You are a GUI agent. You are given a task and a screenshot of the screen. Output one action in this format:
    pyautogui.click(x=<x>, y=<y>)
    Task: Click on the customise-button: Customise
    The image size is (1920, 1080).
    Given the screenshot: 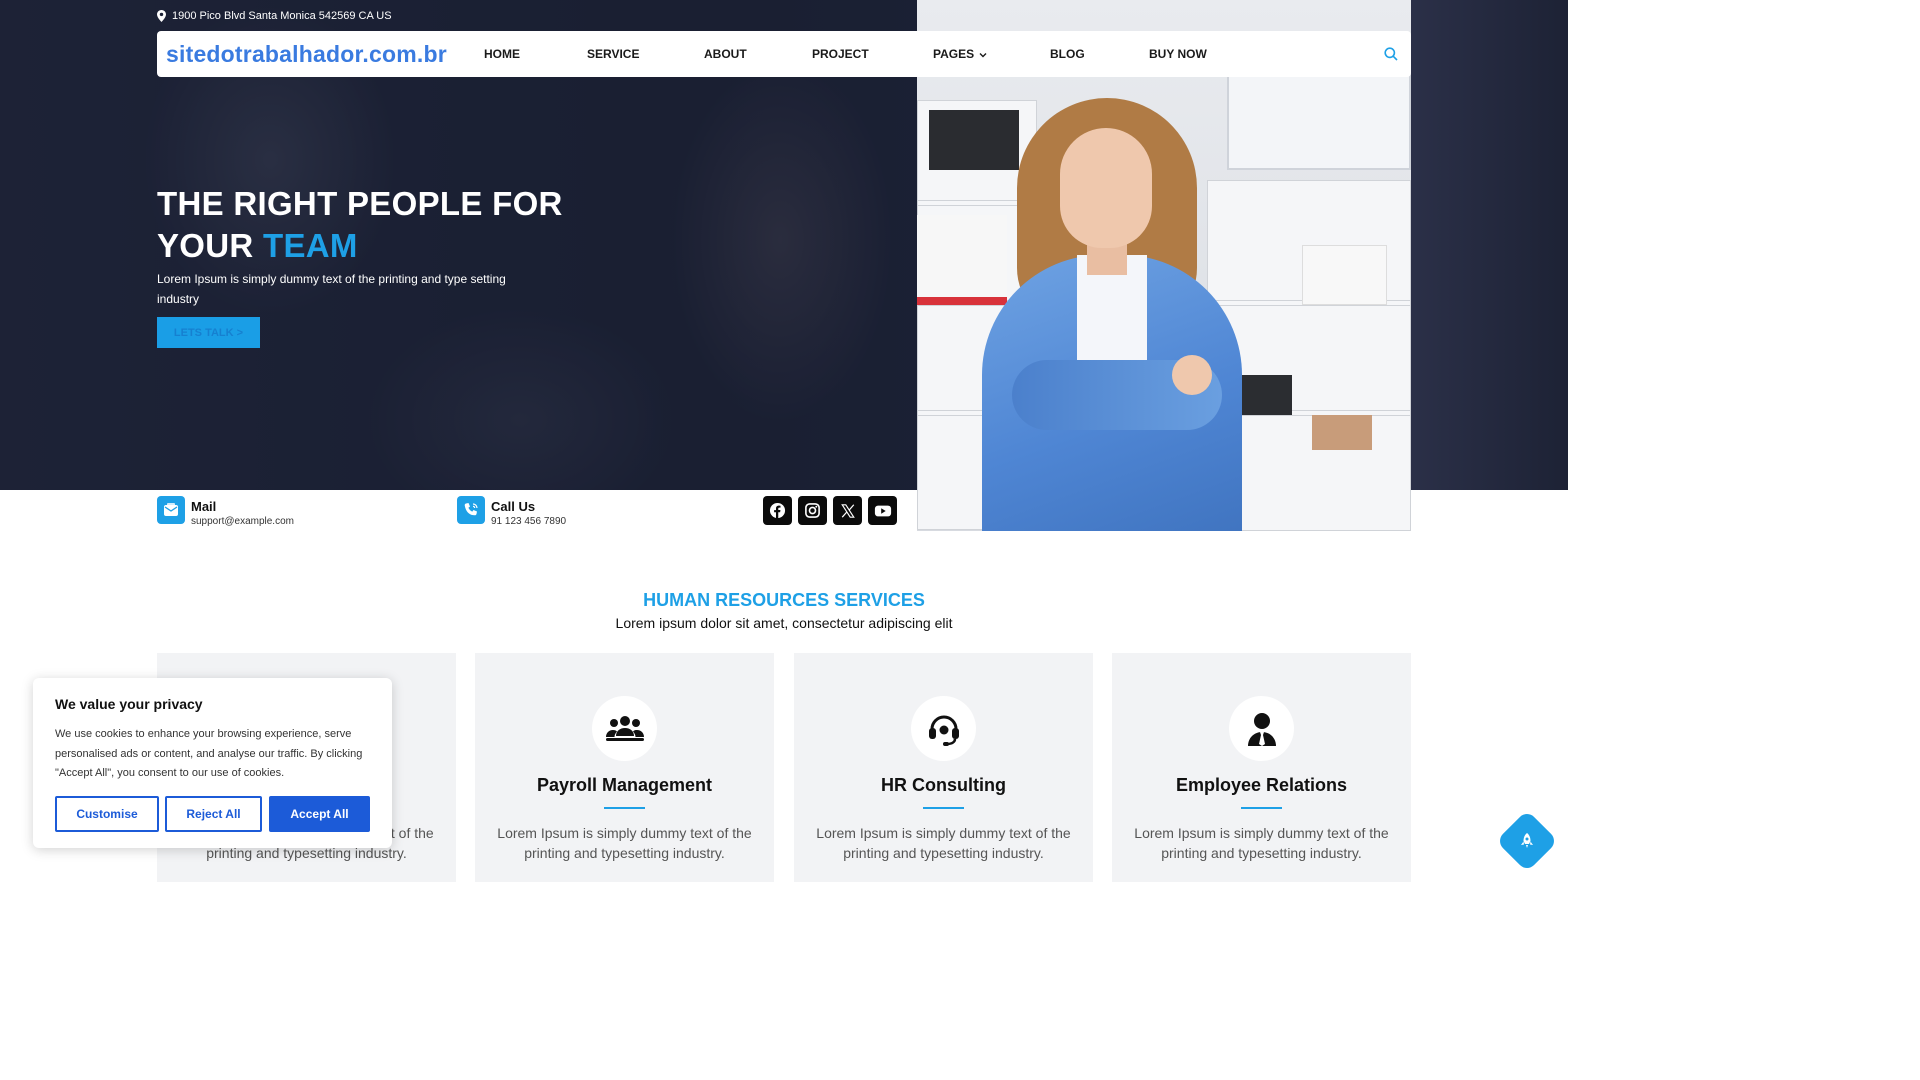 What is the action you would take?
    pyautogui.click(x=107, y=814)
    